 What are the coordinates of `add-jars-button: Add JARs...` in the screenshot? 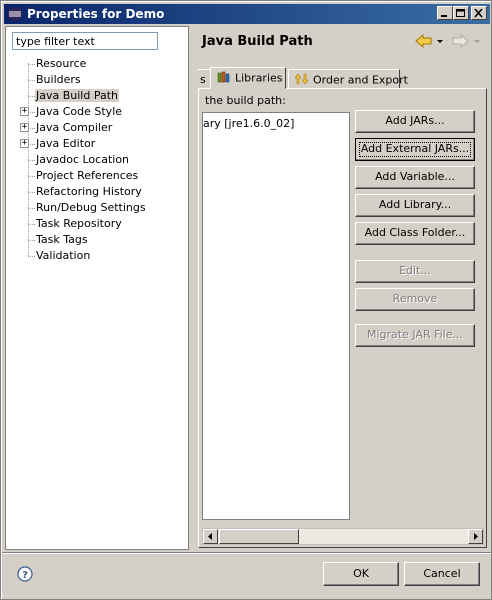 It's located at (415, 121).